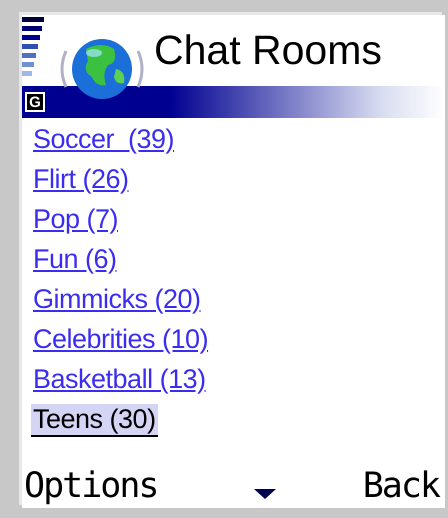  I want to click on chat-room-link: Soccer (39), so click(103, 141).